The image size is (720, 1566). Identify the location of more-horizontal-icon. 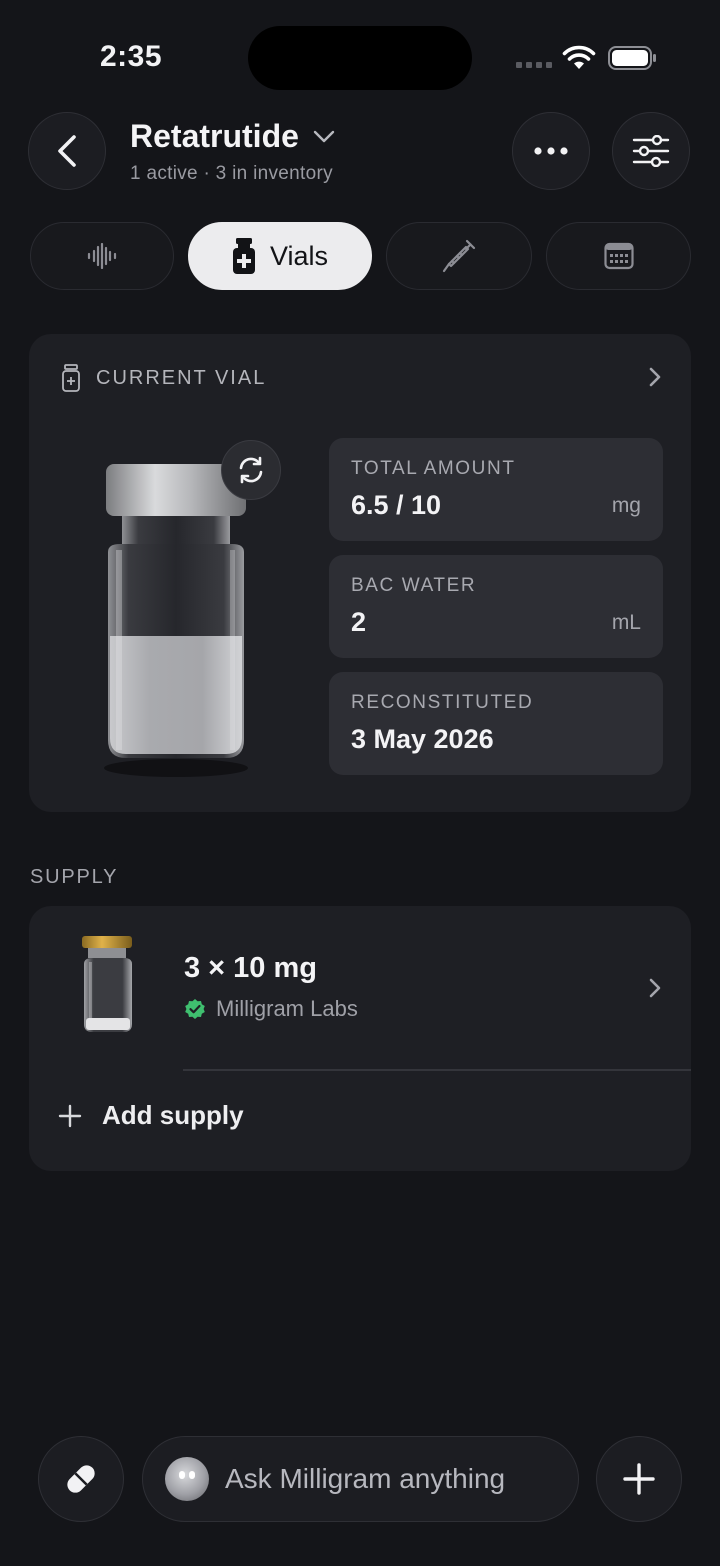
(551, 151).